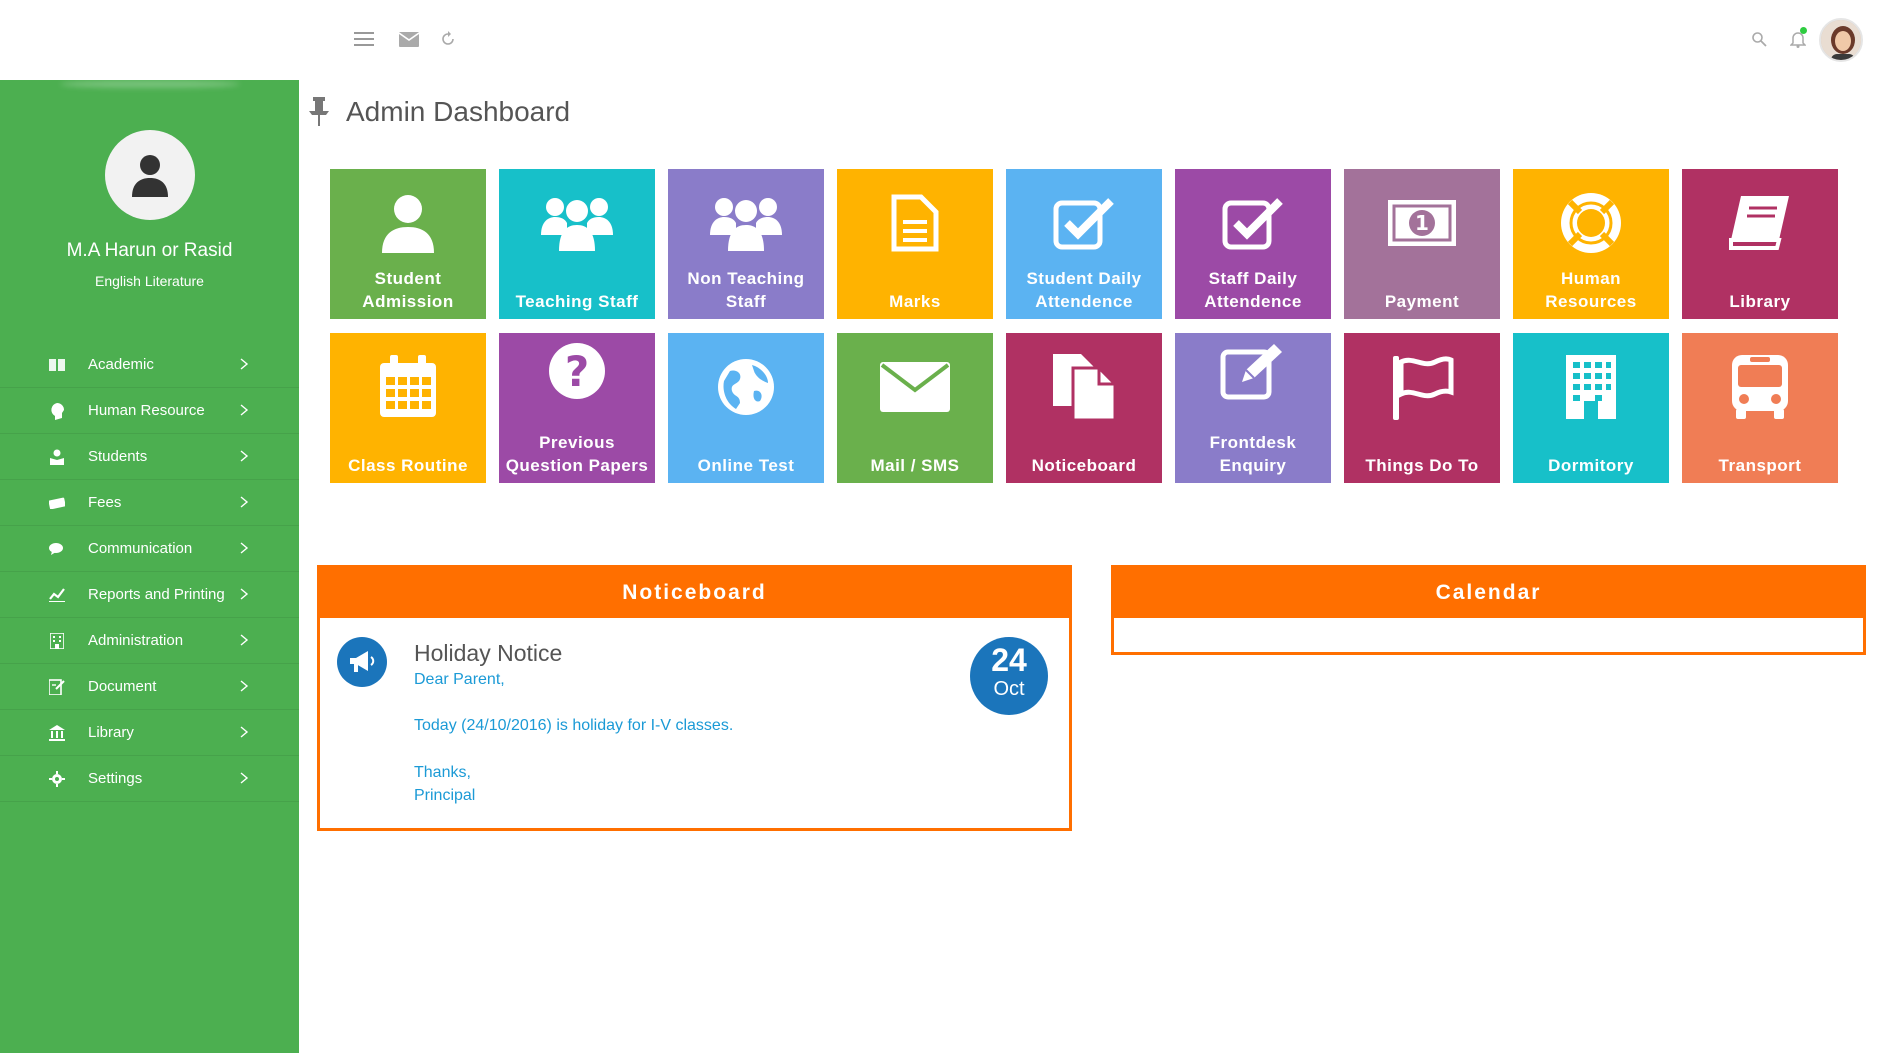 Image resolution: width=1879 pixels, height=1053 pixels. Describe the element at coordinates (1488, 593) in the screenshot. I see `calendar-title: Calendar` at that location.